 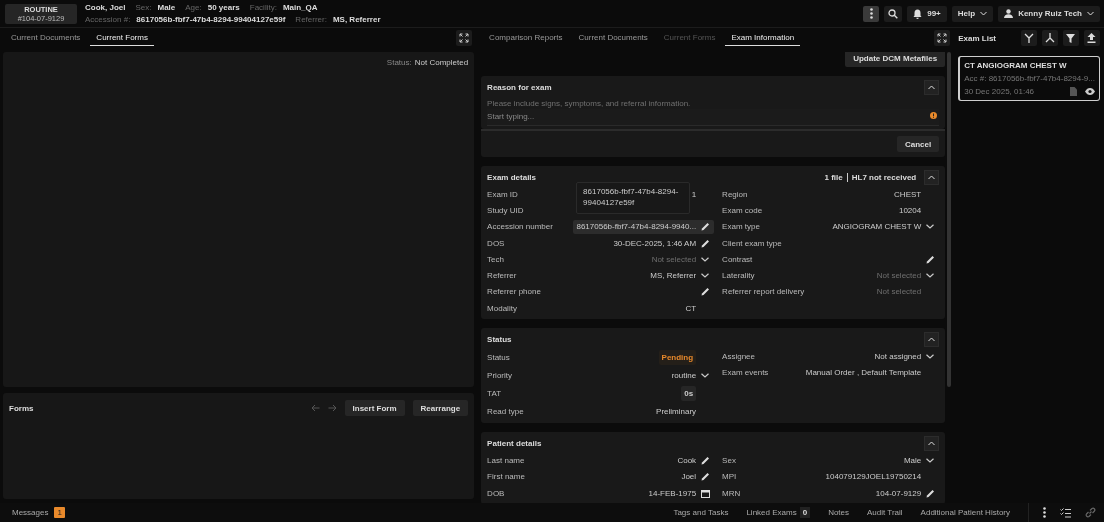 What do you see at coordinates (315, 408) in the screenshot?
I see `arrow-left-icon` at bounding box center [315, 408].